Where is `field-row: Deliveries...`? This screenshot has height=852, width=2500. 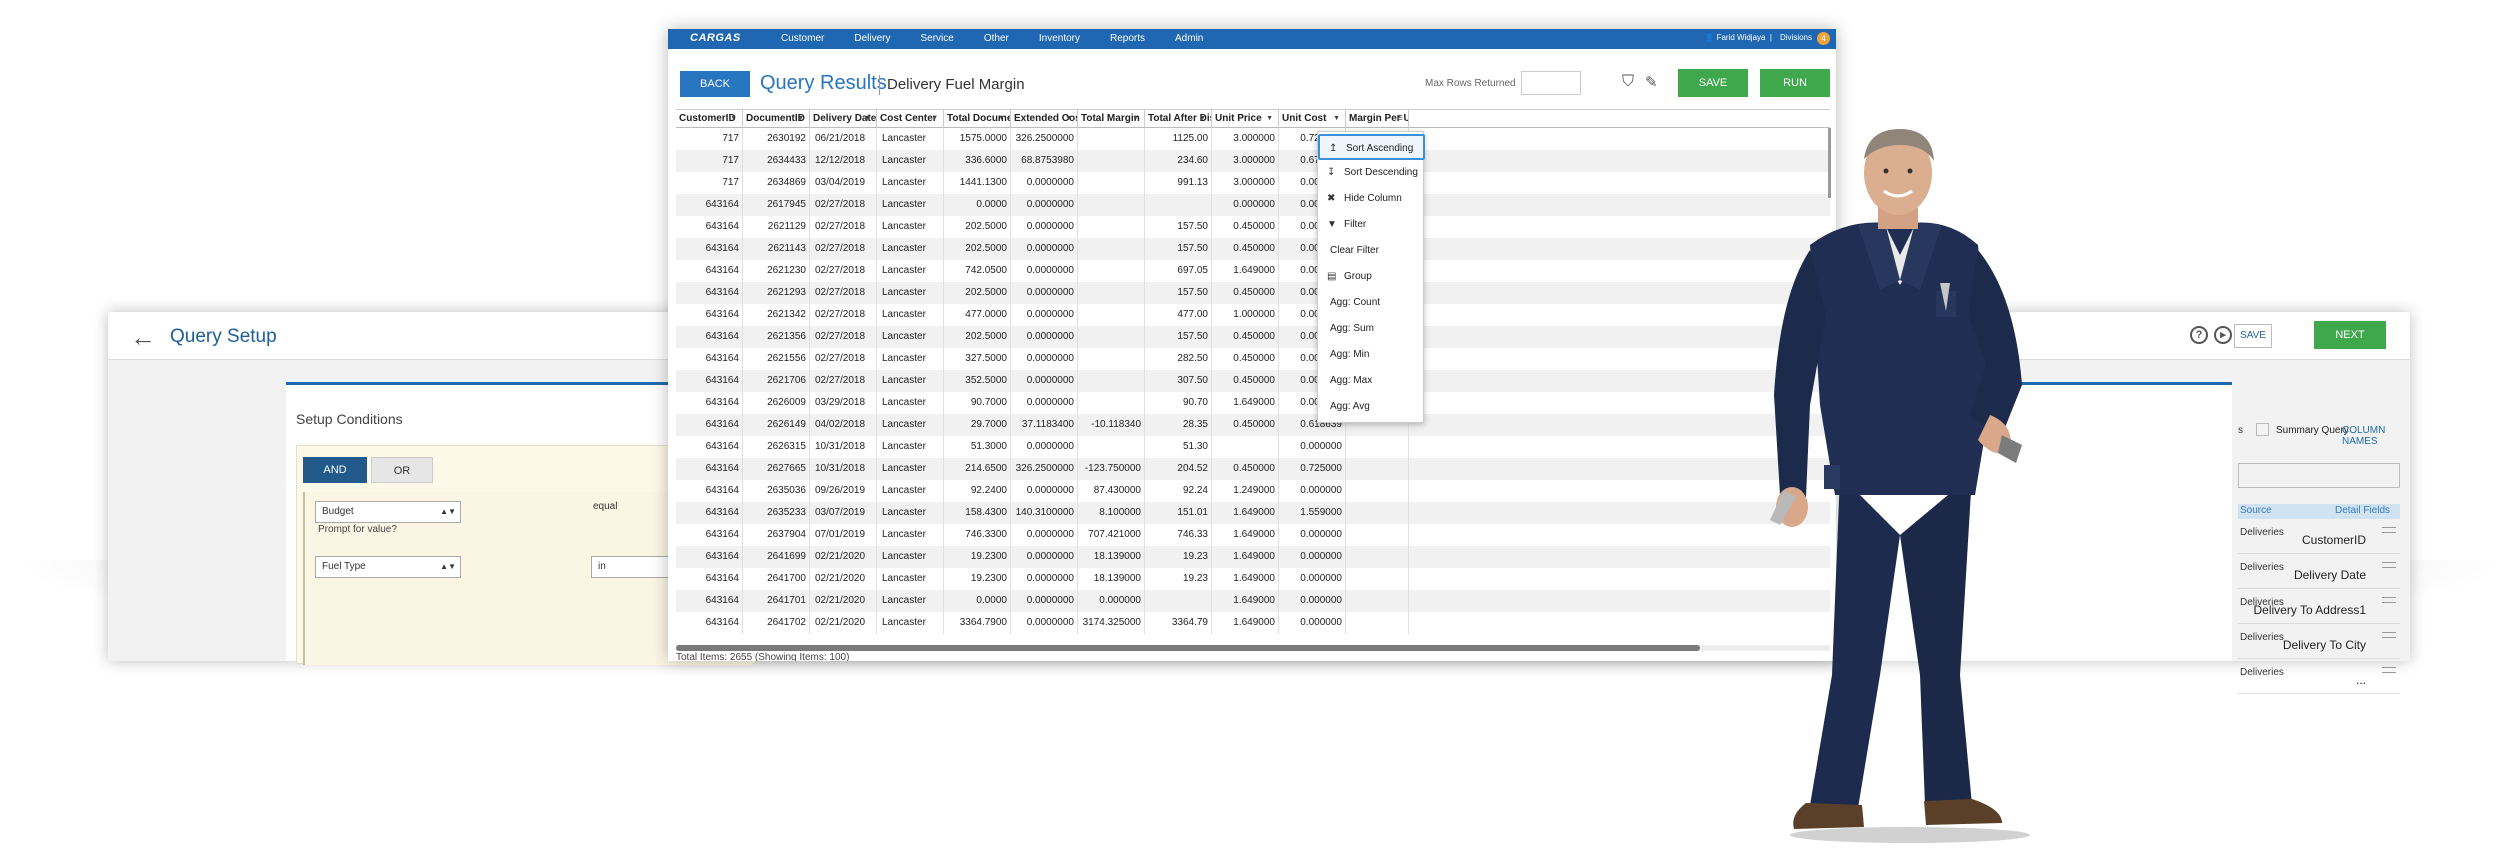
field-row: Deliveries... is located at coordinates (2319, 677).